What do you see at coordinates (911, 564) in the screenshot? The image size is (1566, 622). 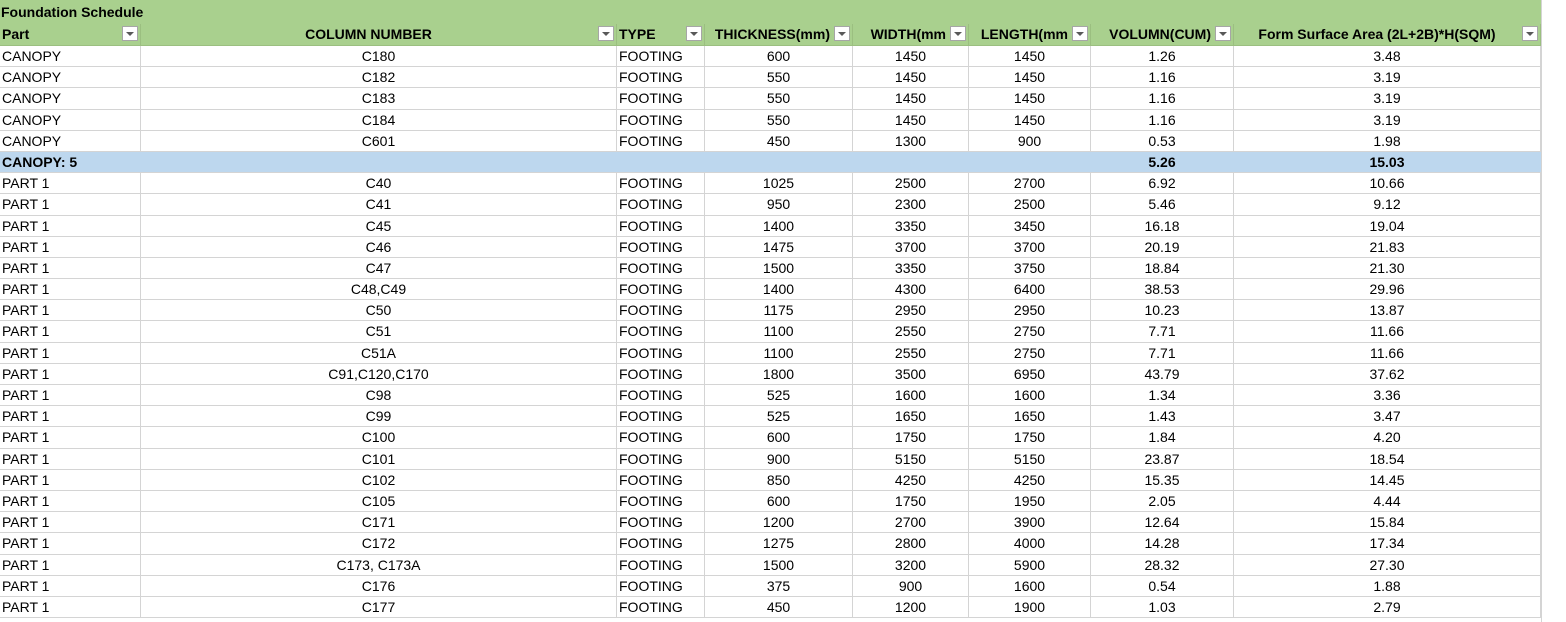 I see `cell-width: 3200` at bounding box center [911, 564].